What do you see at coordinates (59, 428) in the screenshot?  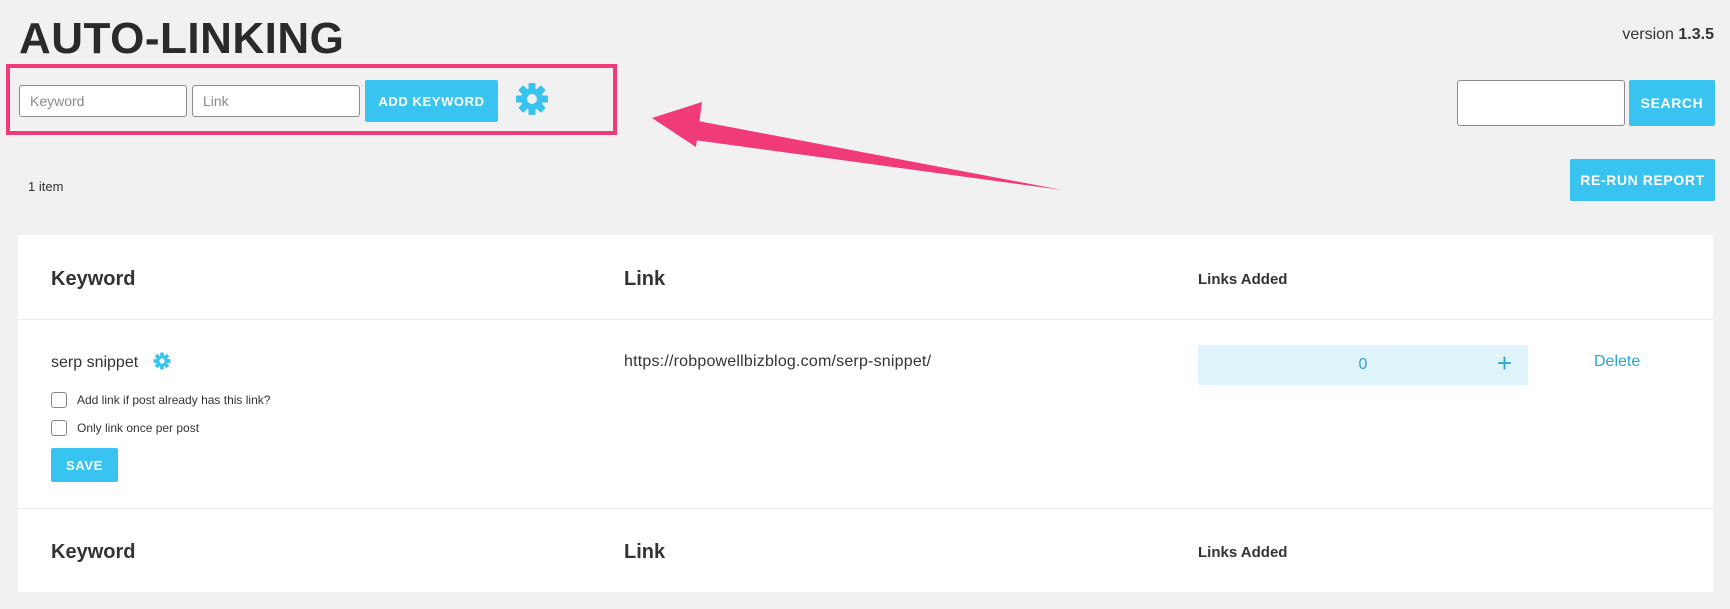 I see `checkbox-once-per-post` at bounding box center [59, 428].